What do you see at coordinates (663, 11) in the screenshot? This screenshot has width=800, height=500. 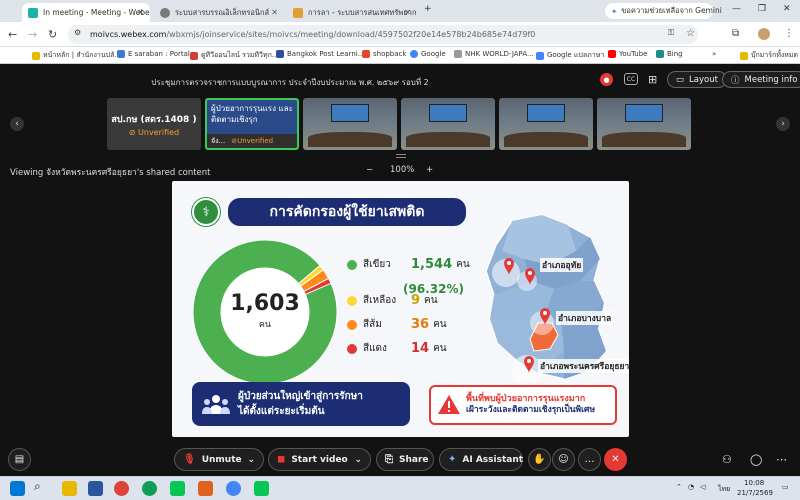 I see `gemini-help-button: ✦ ขอความช่วยเหลือจาก Gemini` at bounding box center [663, 11].